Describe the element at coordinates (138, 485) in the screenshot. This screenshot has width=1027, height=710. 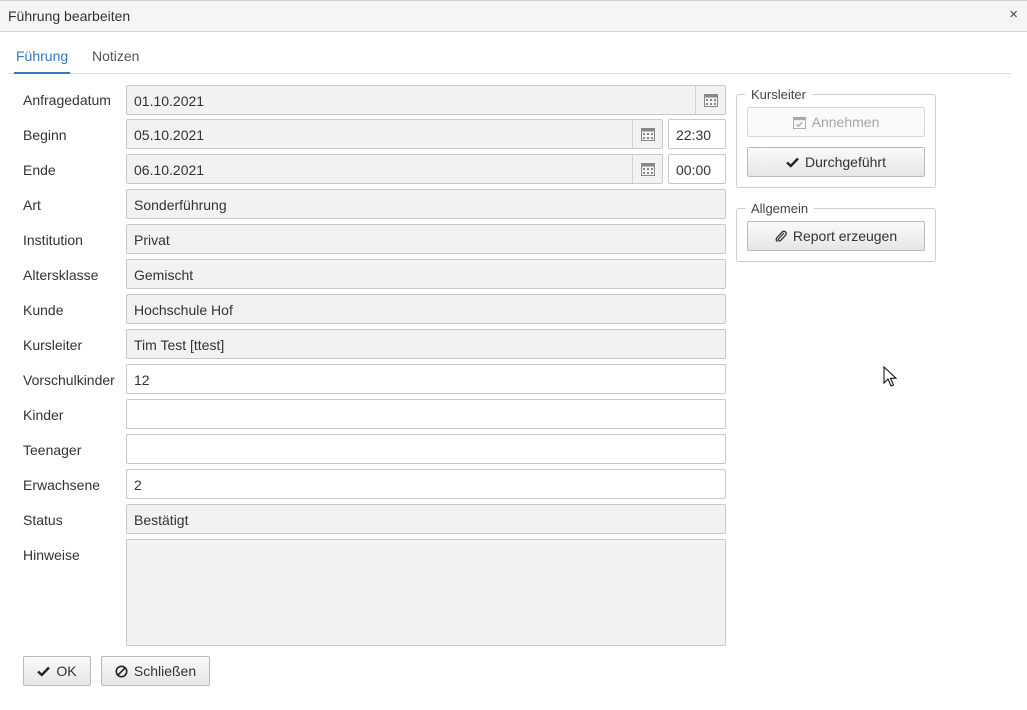
I see `erwachsene-value: 2` at that location.